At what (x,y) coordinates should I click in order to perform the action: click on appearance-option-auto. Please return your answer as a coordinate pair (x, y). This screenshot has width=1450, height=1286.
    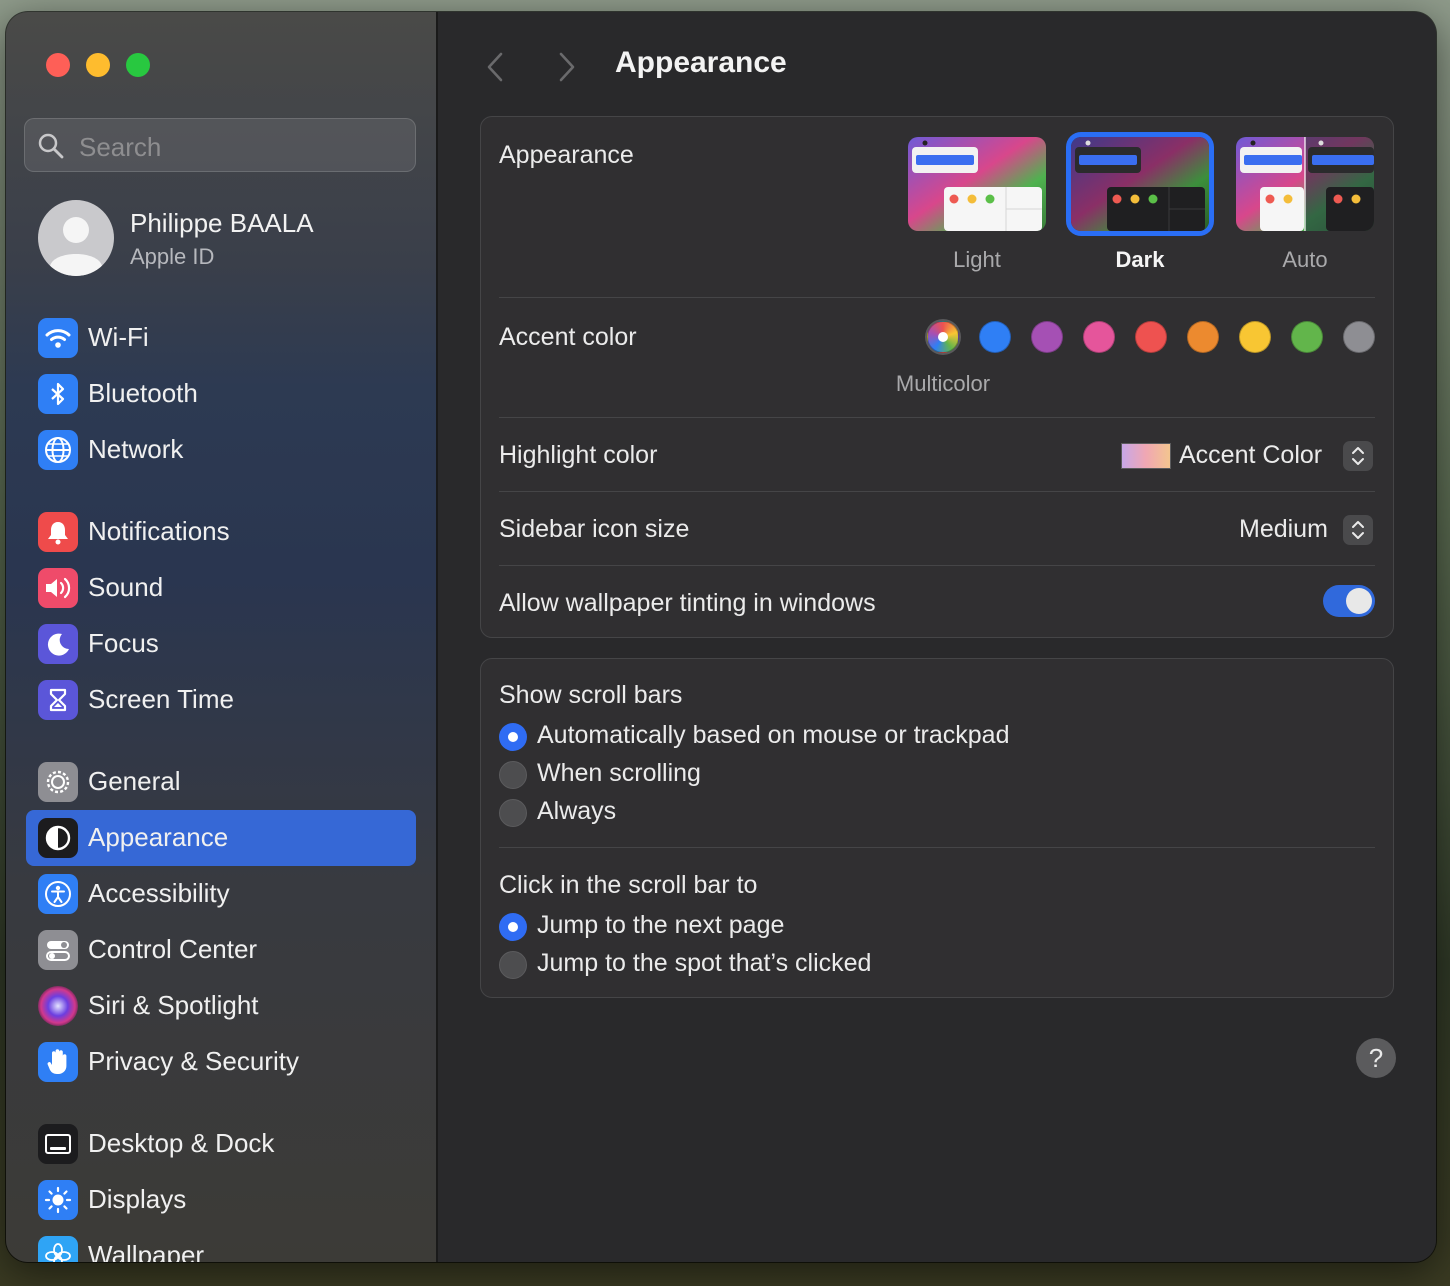
    Looking at the image, I should click on (1305, 184).